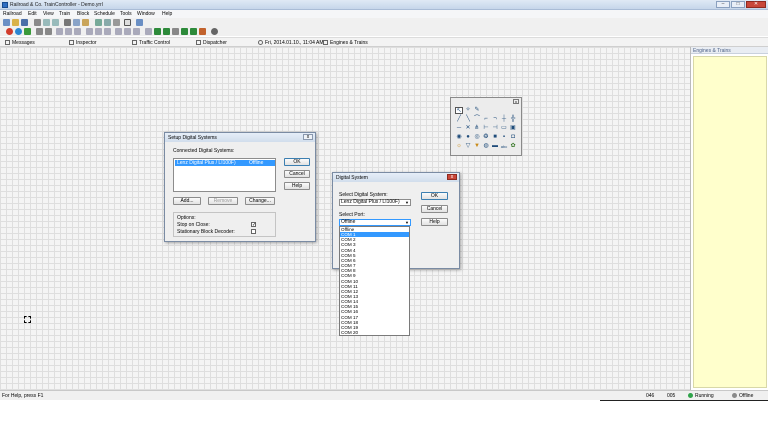 This screenshot has height=432, width=768. I want to click on bell-icon: ▼, so click(477, 146).